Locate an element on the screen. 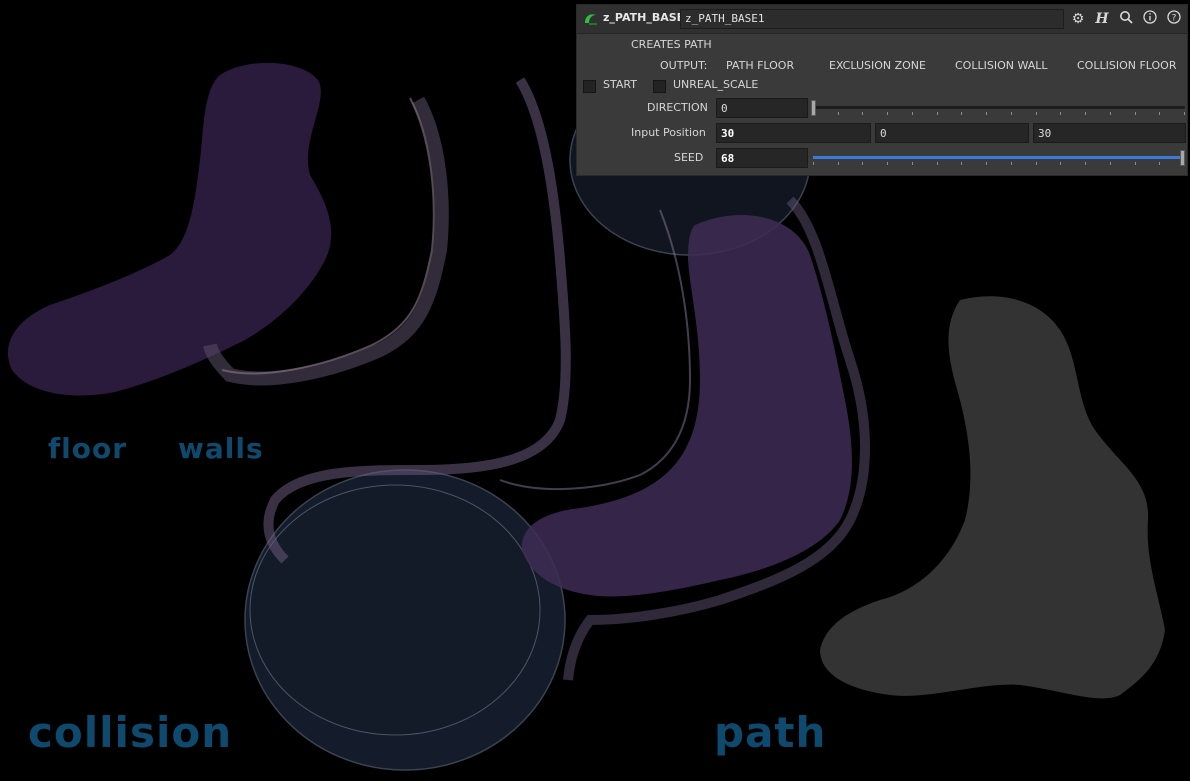  walls-label: walls is located at coordinates (221, 448).